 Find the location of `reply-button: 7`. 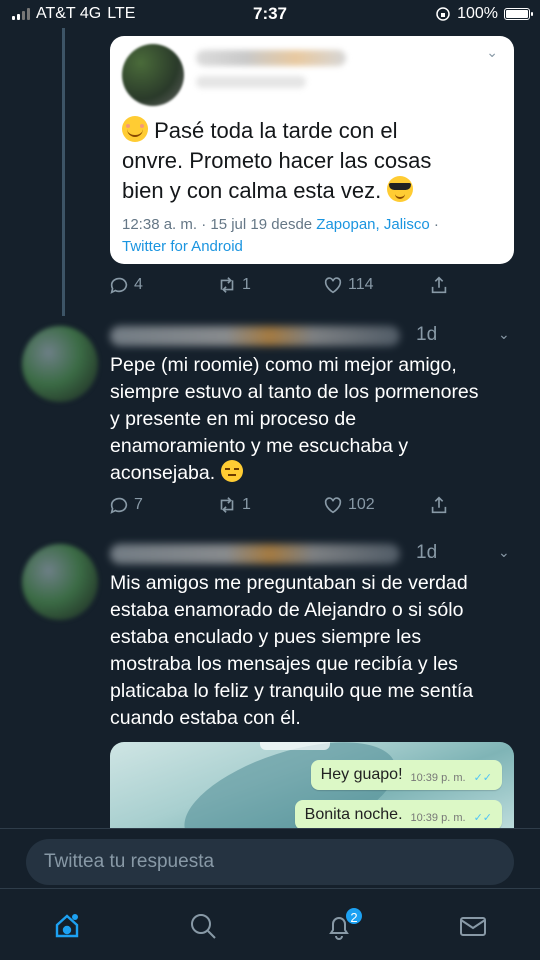

reply-button: 7 is located at coordinates (125, 505).